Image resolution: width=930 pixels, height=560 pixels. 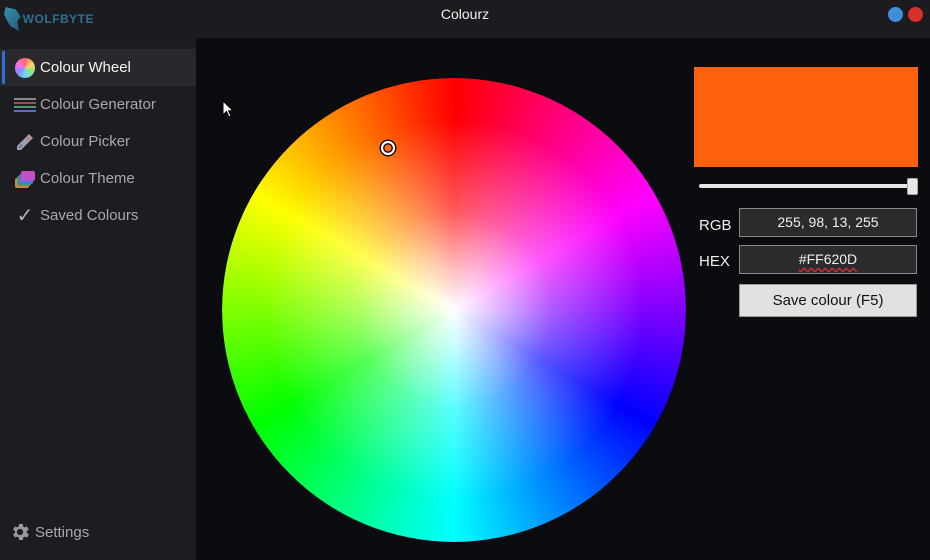 I want to click on colour-wheel-icon, so click(x=25, y=68).